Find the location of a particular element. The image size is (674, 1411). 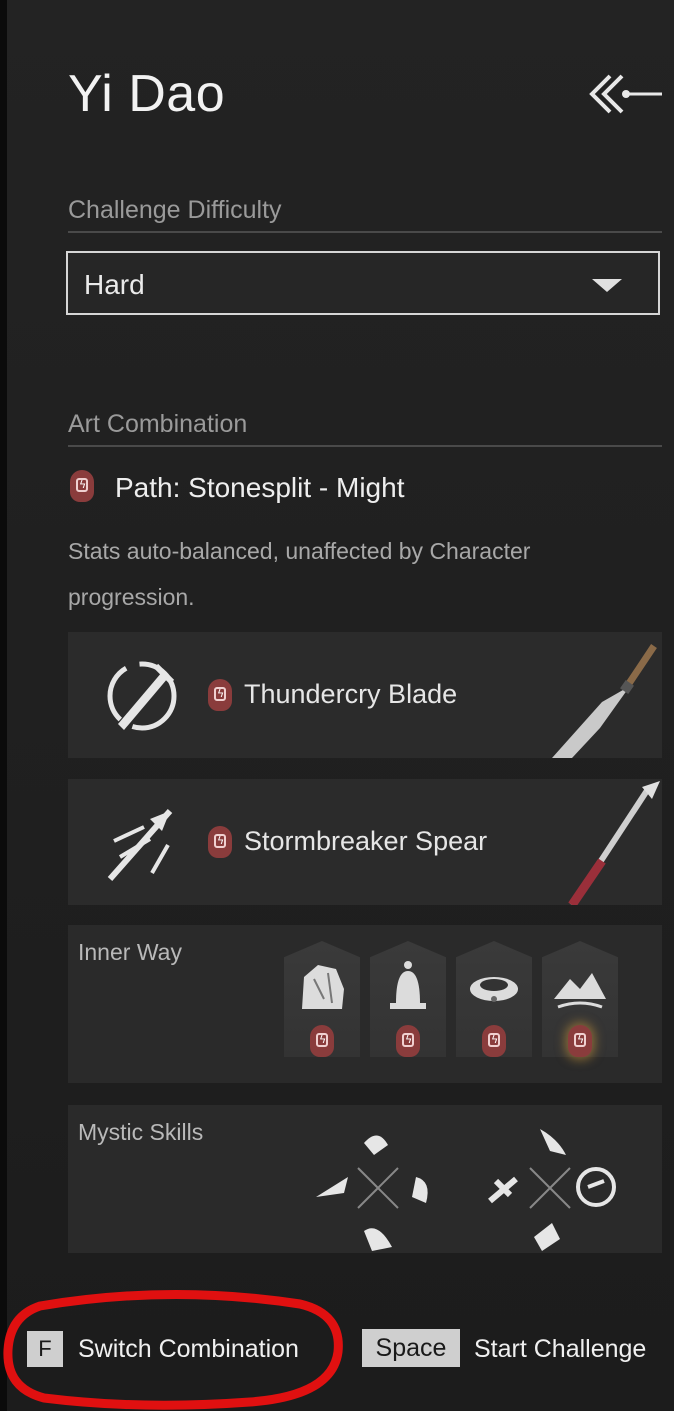

path-row: ϟ Path: Stonesplit - Might is located at coordinates (237, 490).